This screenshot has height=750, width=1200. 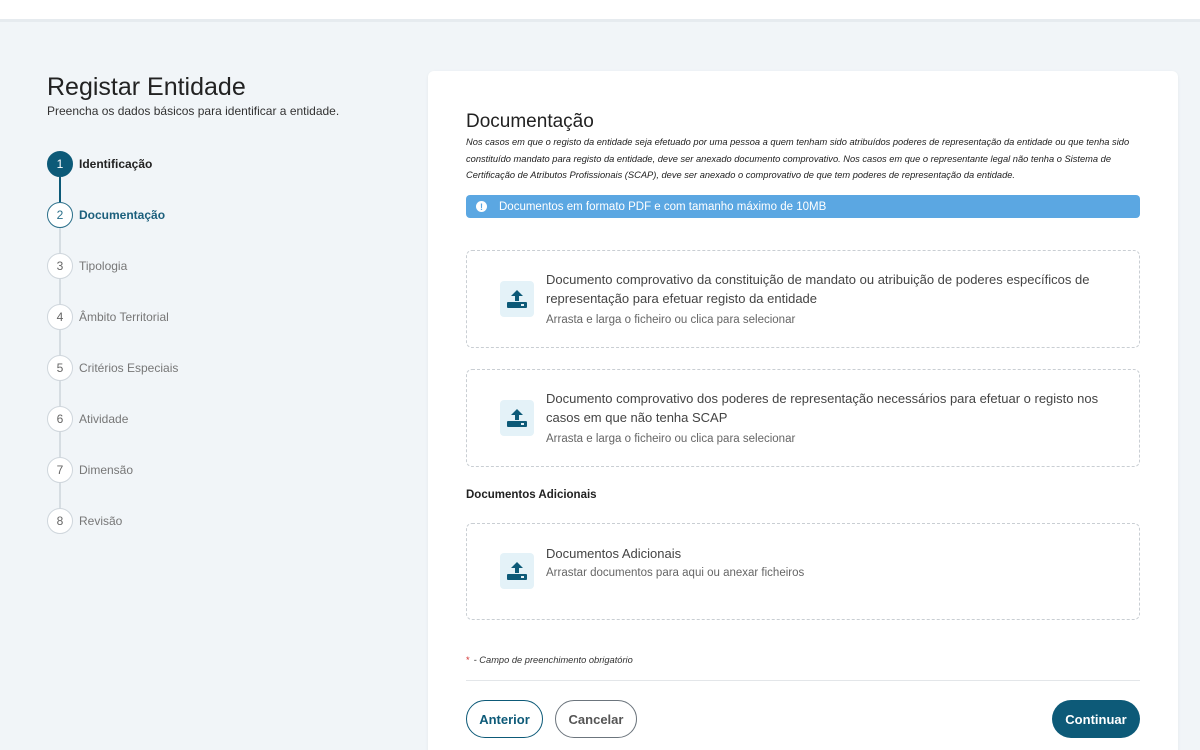 I want to click on step-revisao: 8 Revisão, so click(x=197, y=521).